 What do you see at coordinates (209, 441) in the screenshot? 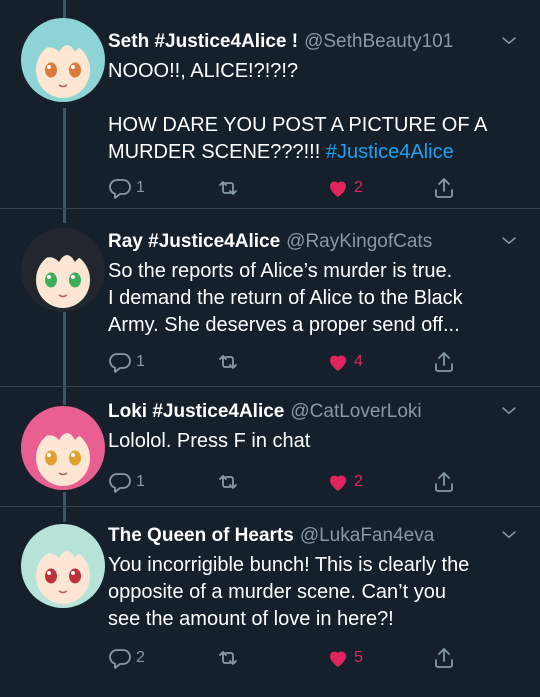
I see `tweet-text: Lololol. Press F in chat` at bounding box center [209, 441].